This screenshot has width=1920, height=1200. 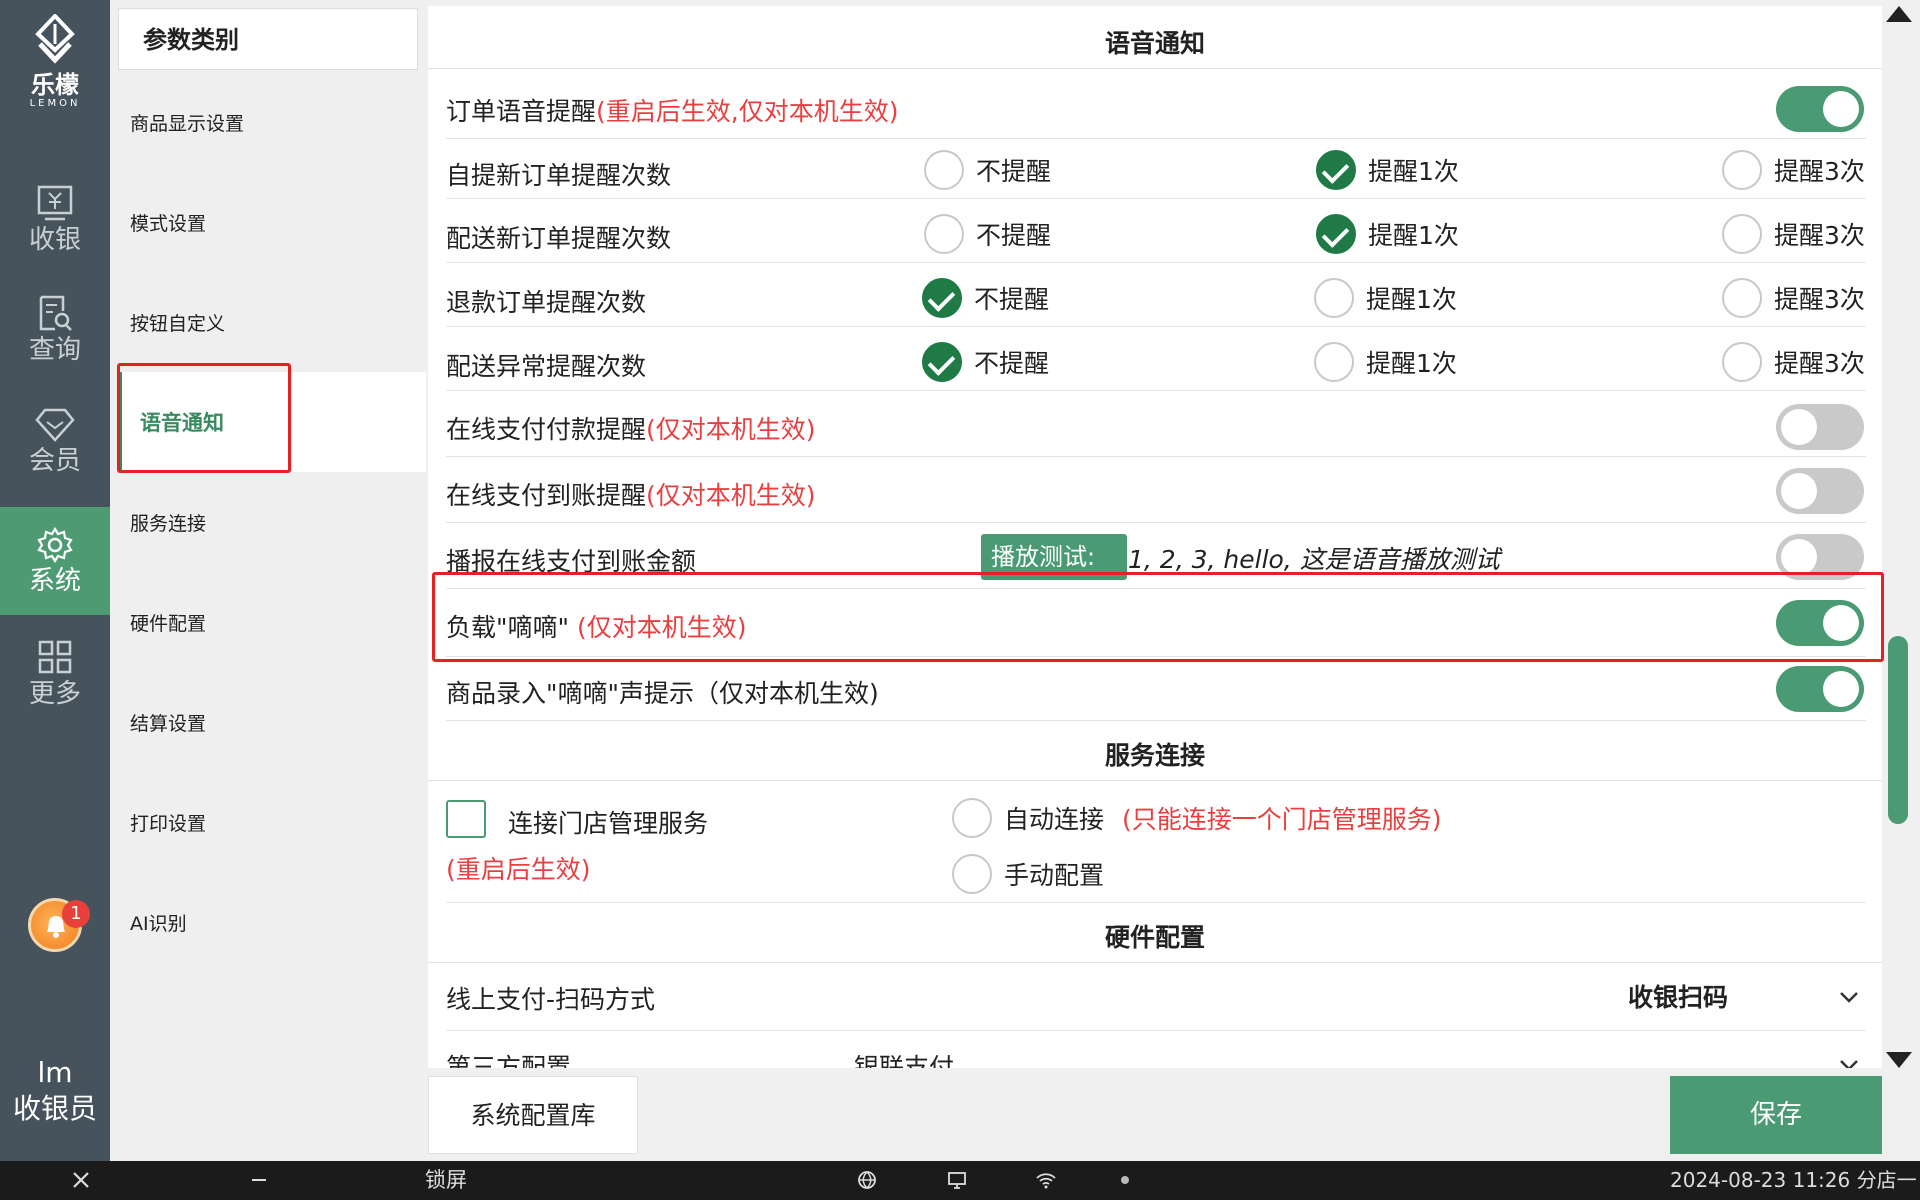 I want to click on member-icon, so click(x=55, y=425).